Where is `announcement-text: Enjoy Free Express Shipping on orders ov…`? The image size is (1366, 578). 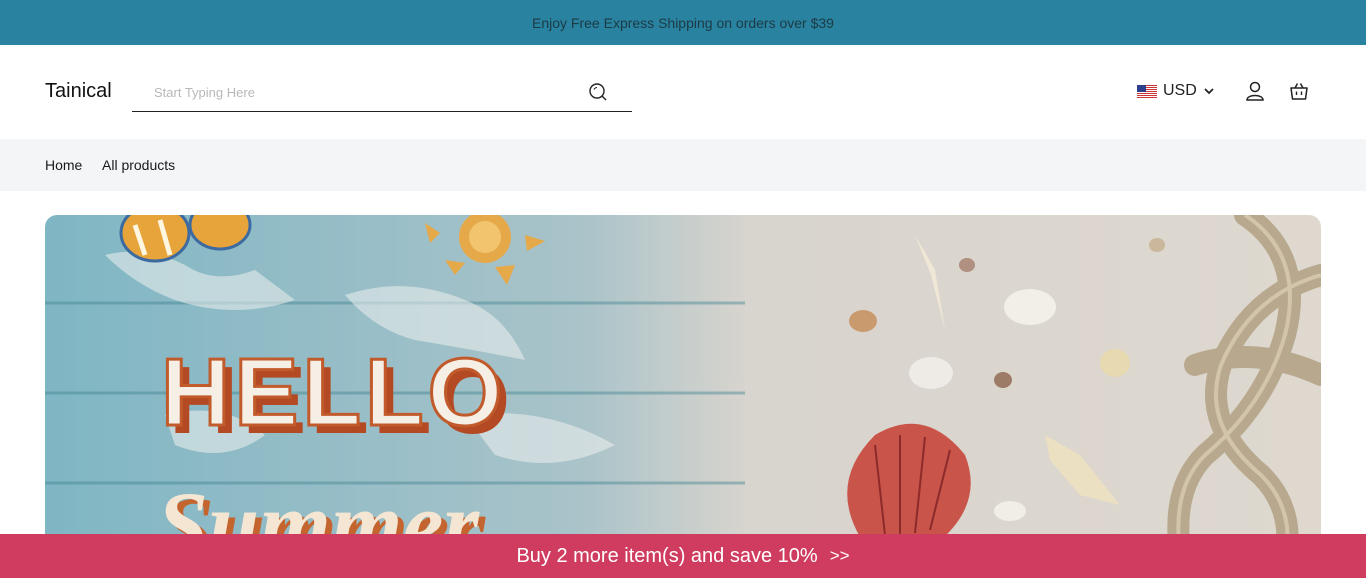
announcement-text: Enjoy Free Express Shipping on orders ov… is located at coordinates (683, 22).